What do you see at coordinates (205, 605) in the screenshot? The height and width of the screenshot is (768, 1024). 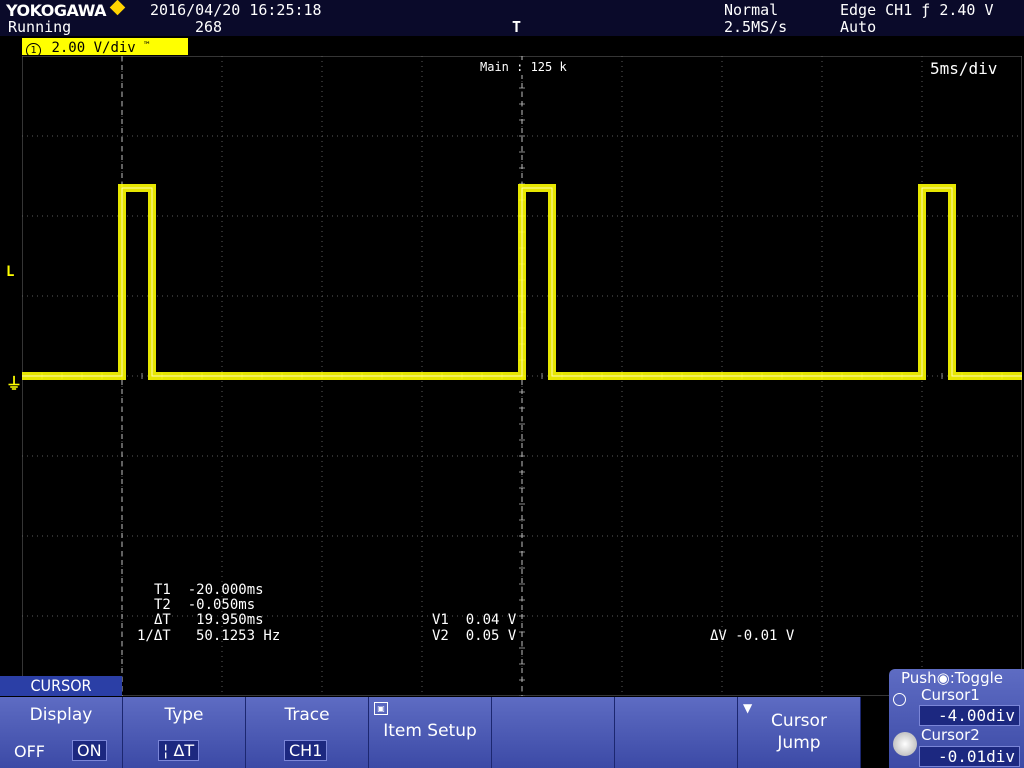 I see `cursor-t2: T2 -0.050ms` at bounding box center [205, 605].